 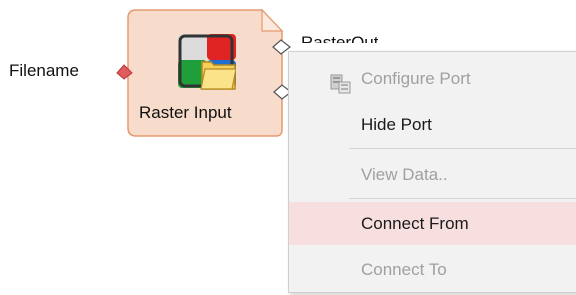 What do you see at coordinates (396, 124) in the screenshot?
I see `menu-item-label: Hide Port` at bounding box center [396, 124].